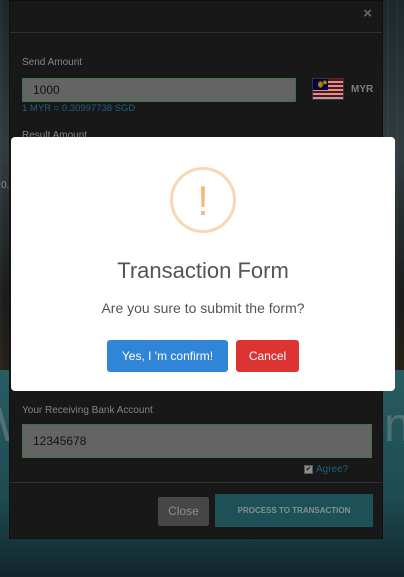 The width and height of the screenshot is (404, 577). I want to click on cancel-button: Cancel, so click(267, 356).